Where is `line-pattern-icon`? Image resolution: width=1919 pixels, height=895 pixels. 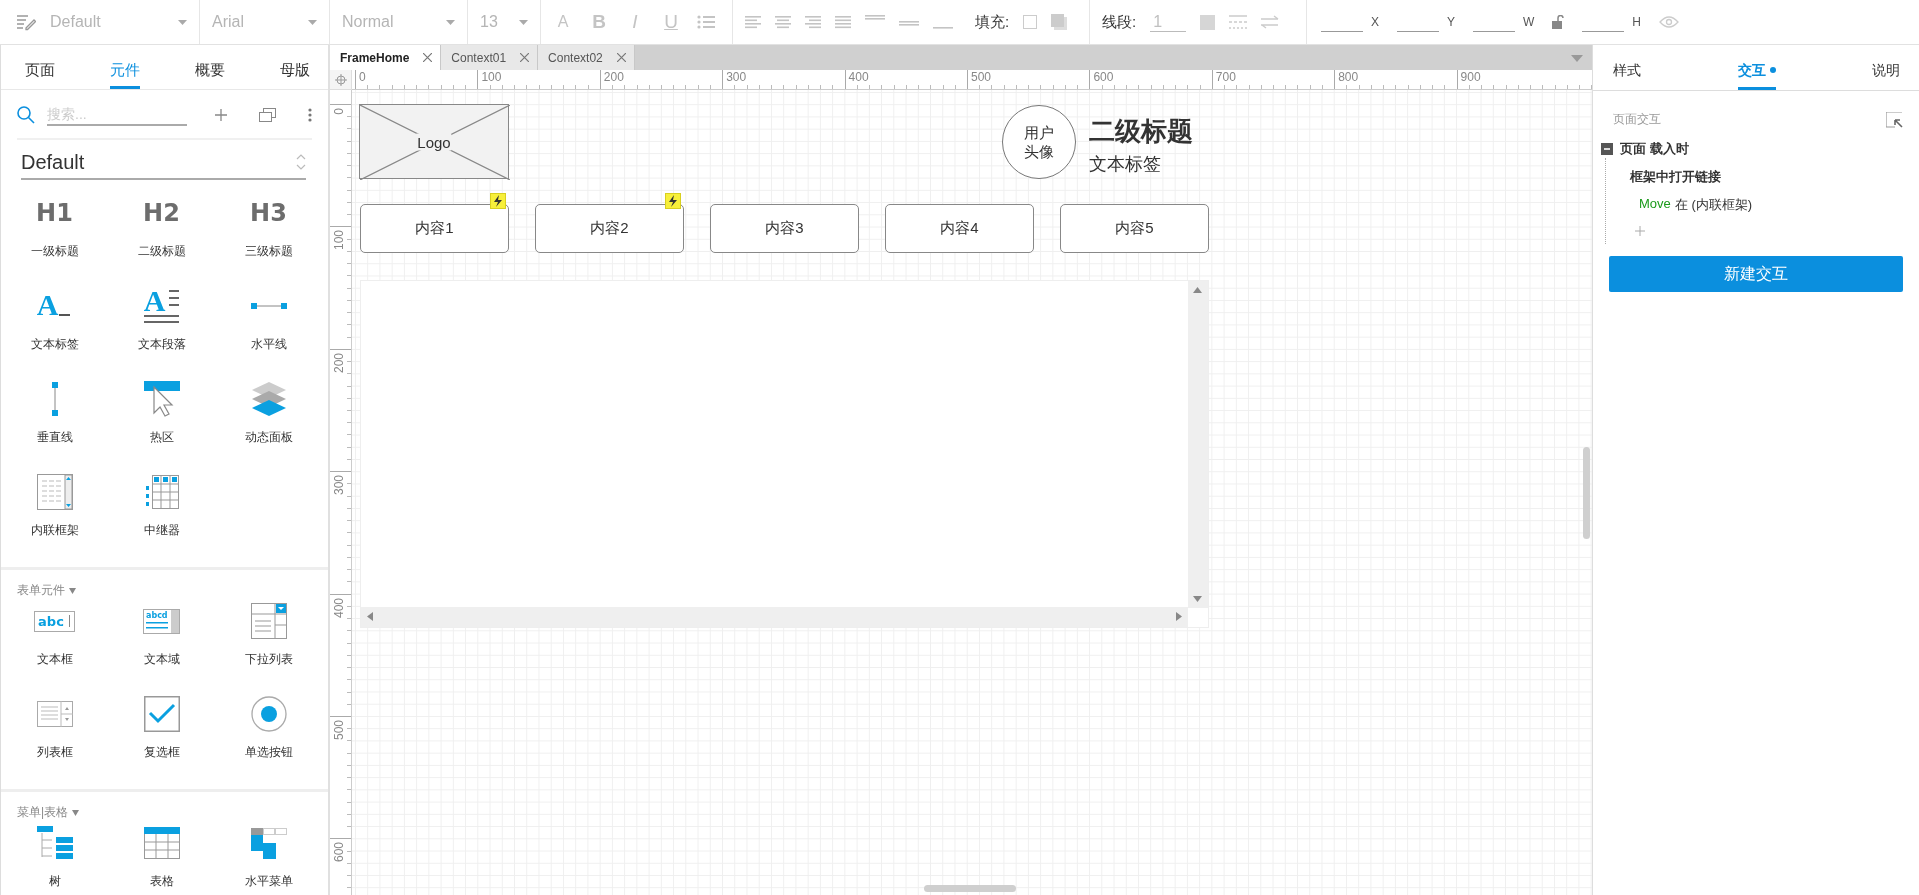 line-pattern-icon is located at coordinates (1238, 22).